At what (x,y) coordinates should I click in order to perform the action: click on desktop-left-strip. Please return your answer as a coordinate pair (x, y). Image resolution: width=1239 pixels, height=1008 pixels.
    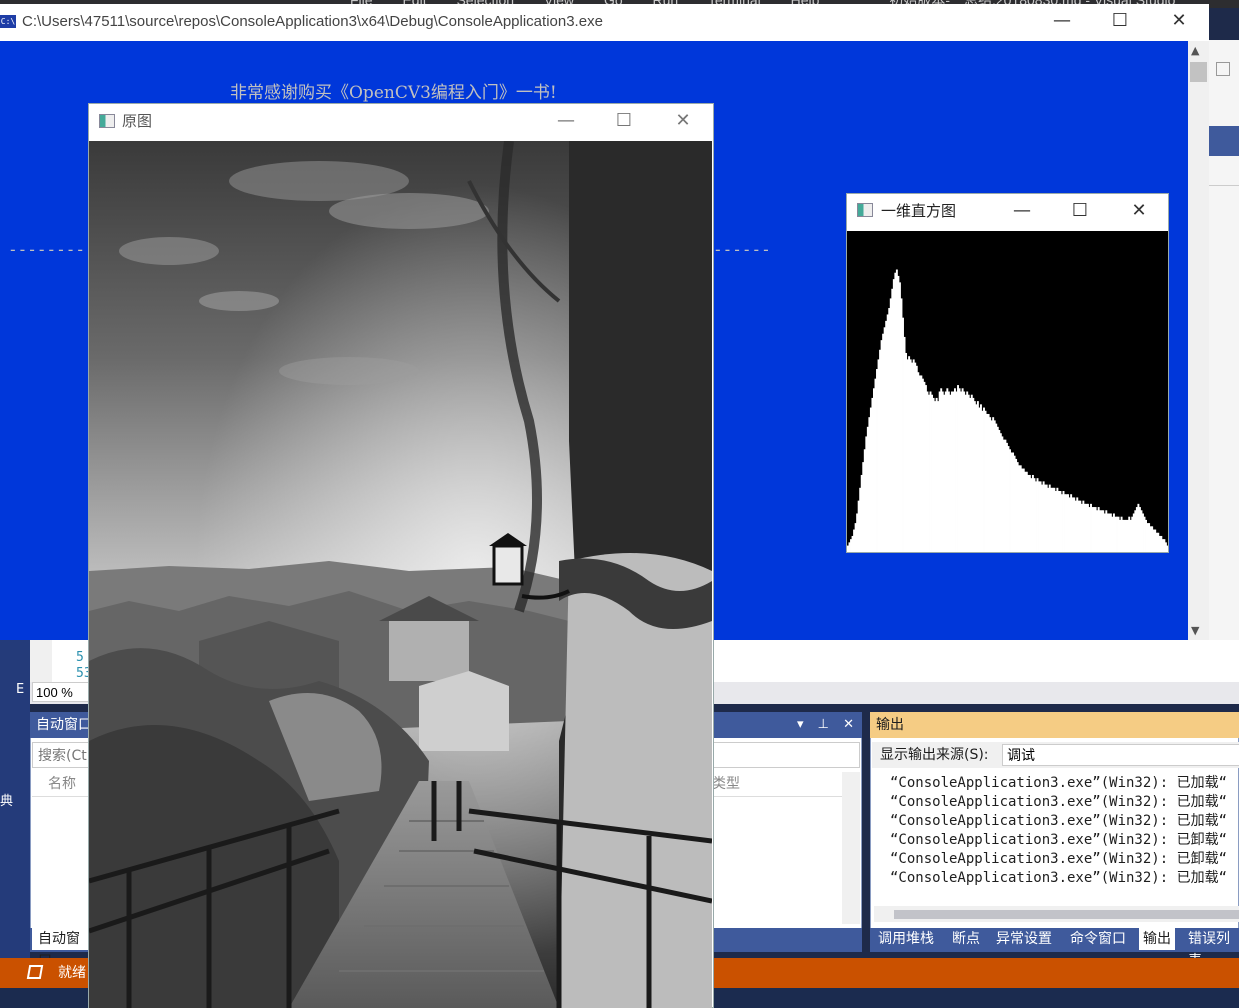
    Looking at the image, I should click on (15, 824).